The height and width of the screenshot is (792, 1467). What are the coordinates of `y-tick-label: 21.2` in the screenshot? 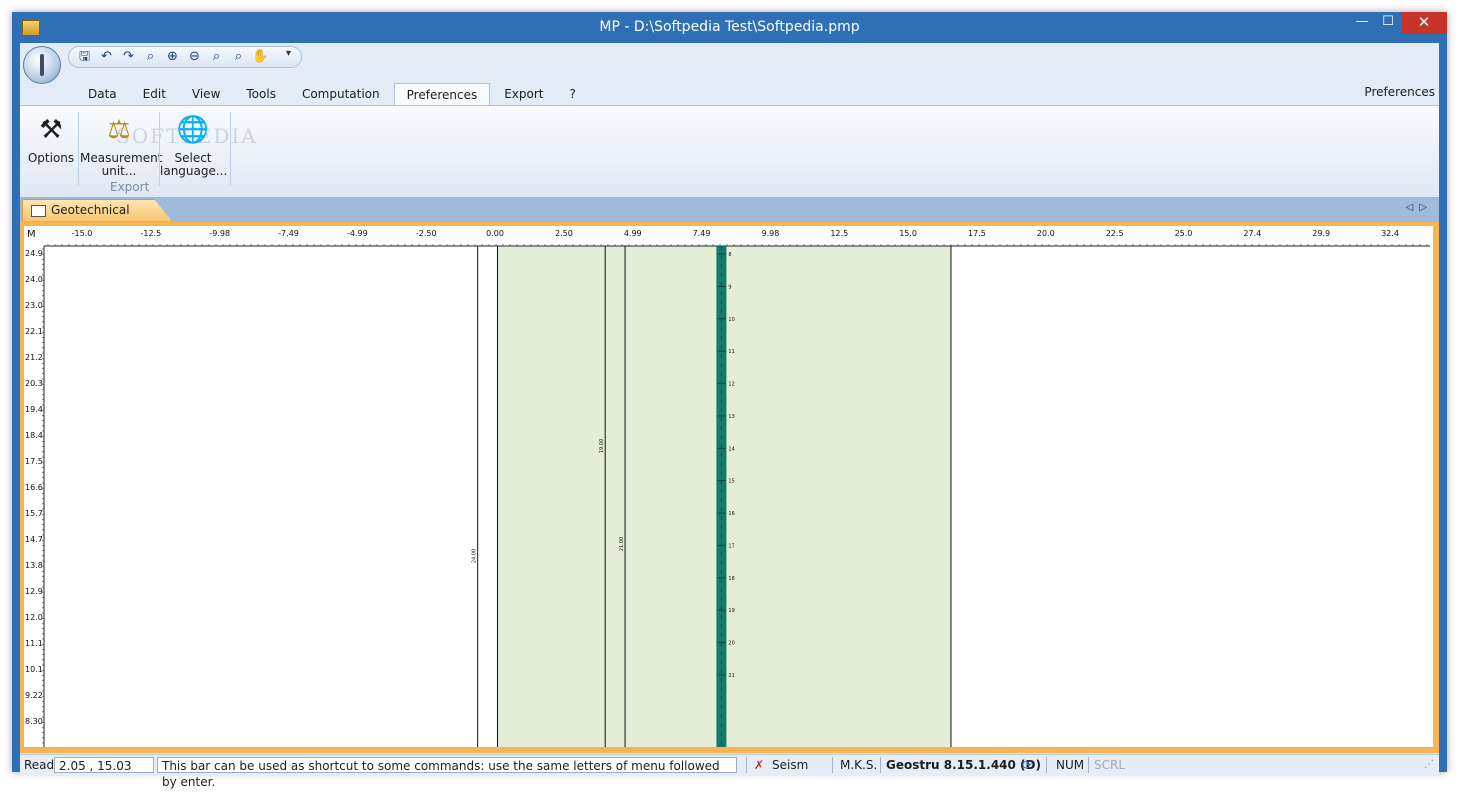 It's located at (34, 357).